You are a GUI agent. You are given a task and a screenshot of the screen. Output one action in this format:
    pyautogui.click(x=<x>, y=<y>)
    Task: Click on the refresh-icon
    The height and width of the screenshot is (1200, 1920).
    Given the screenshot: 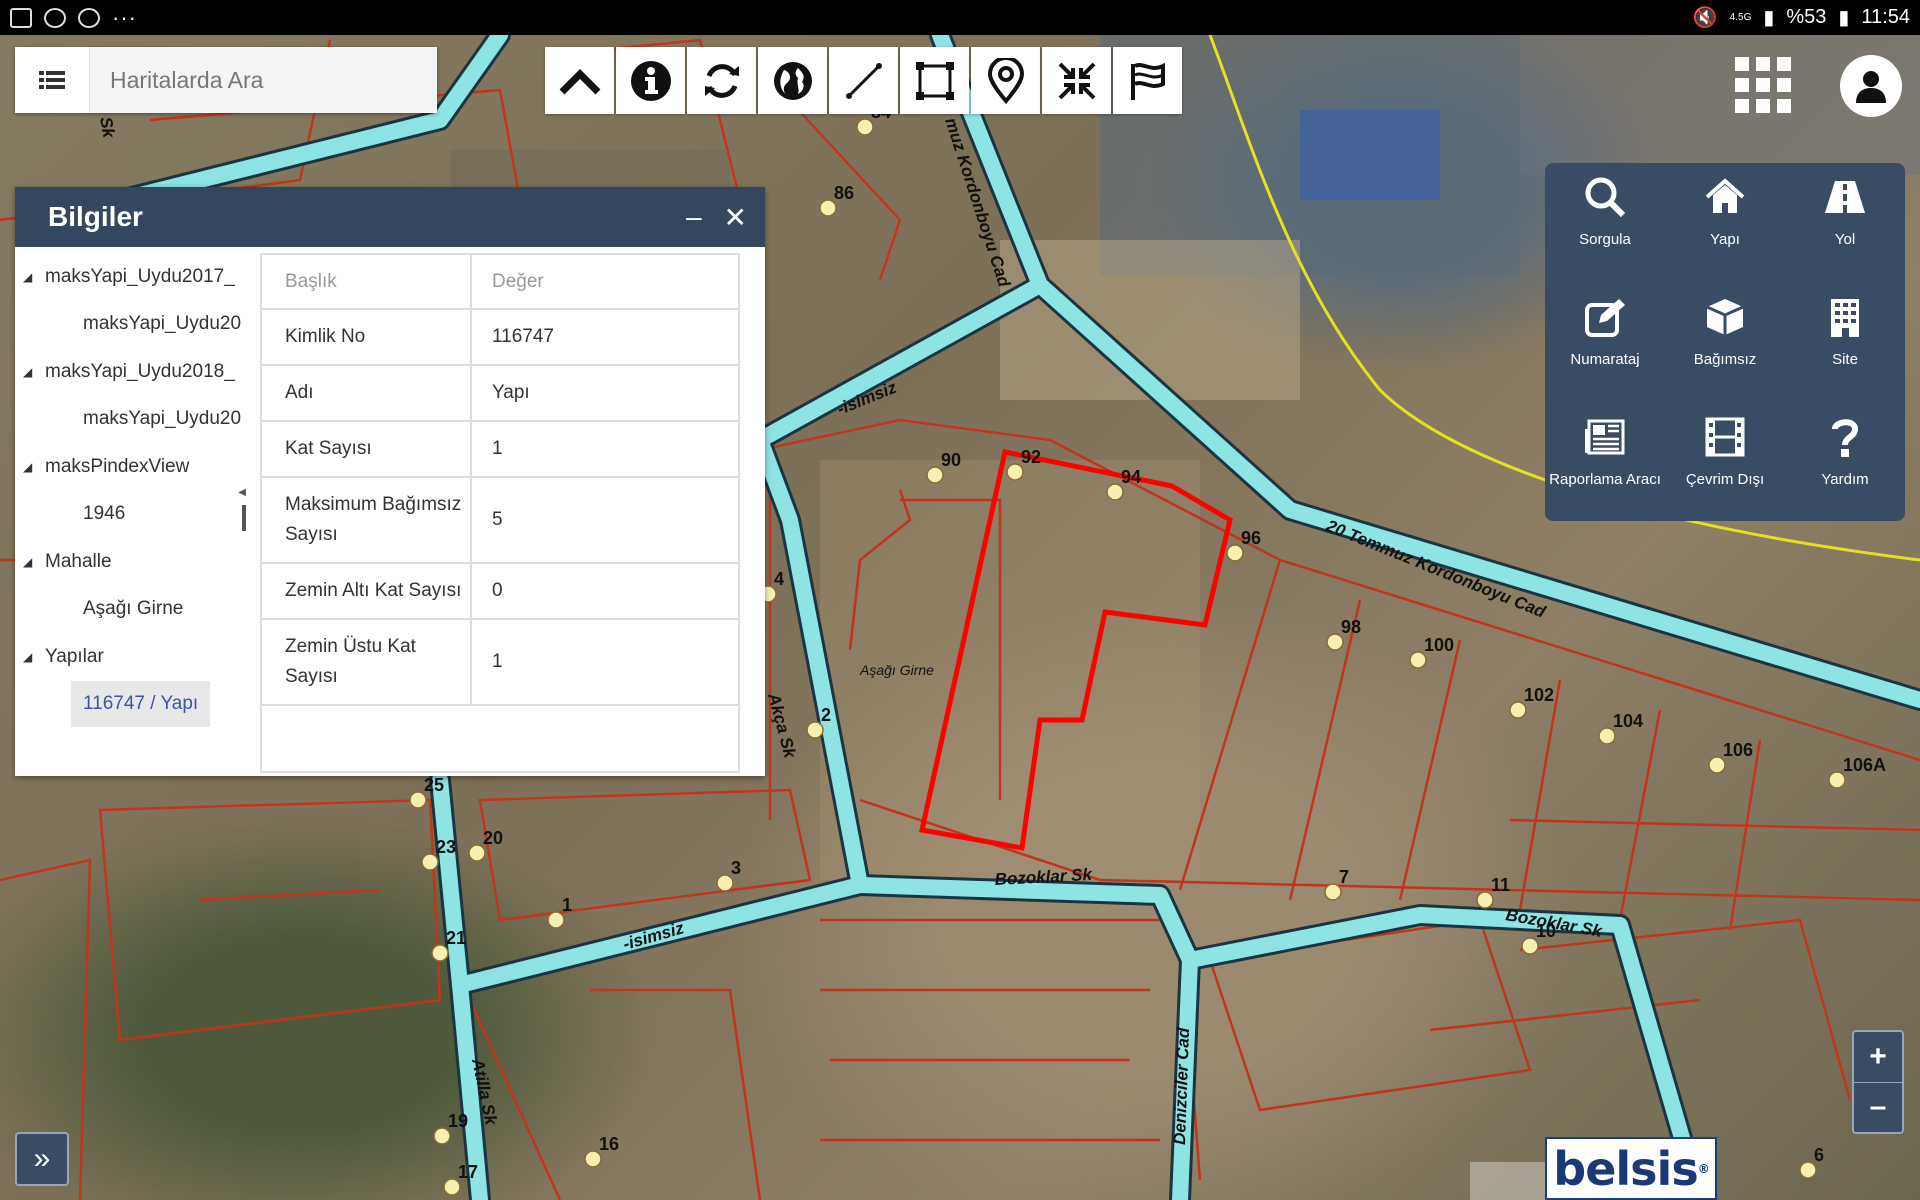 What is the action you would take?
    pyautogui.click(x=721, y=80)
    